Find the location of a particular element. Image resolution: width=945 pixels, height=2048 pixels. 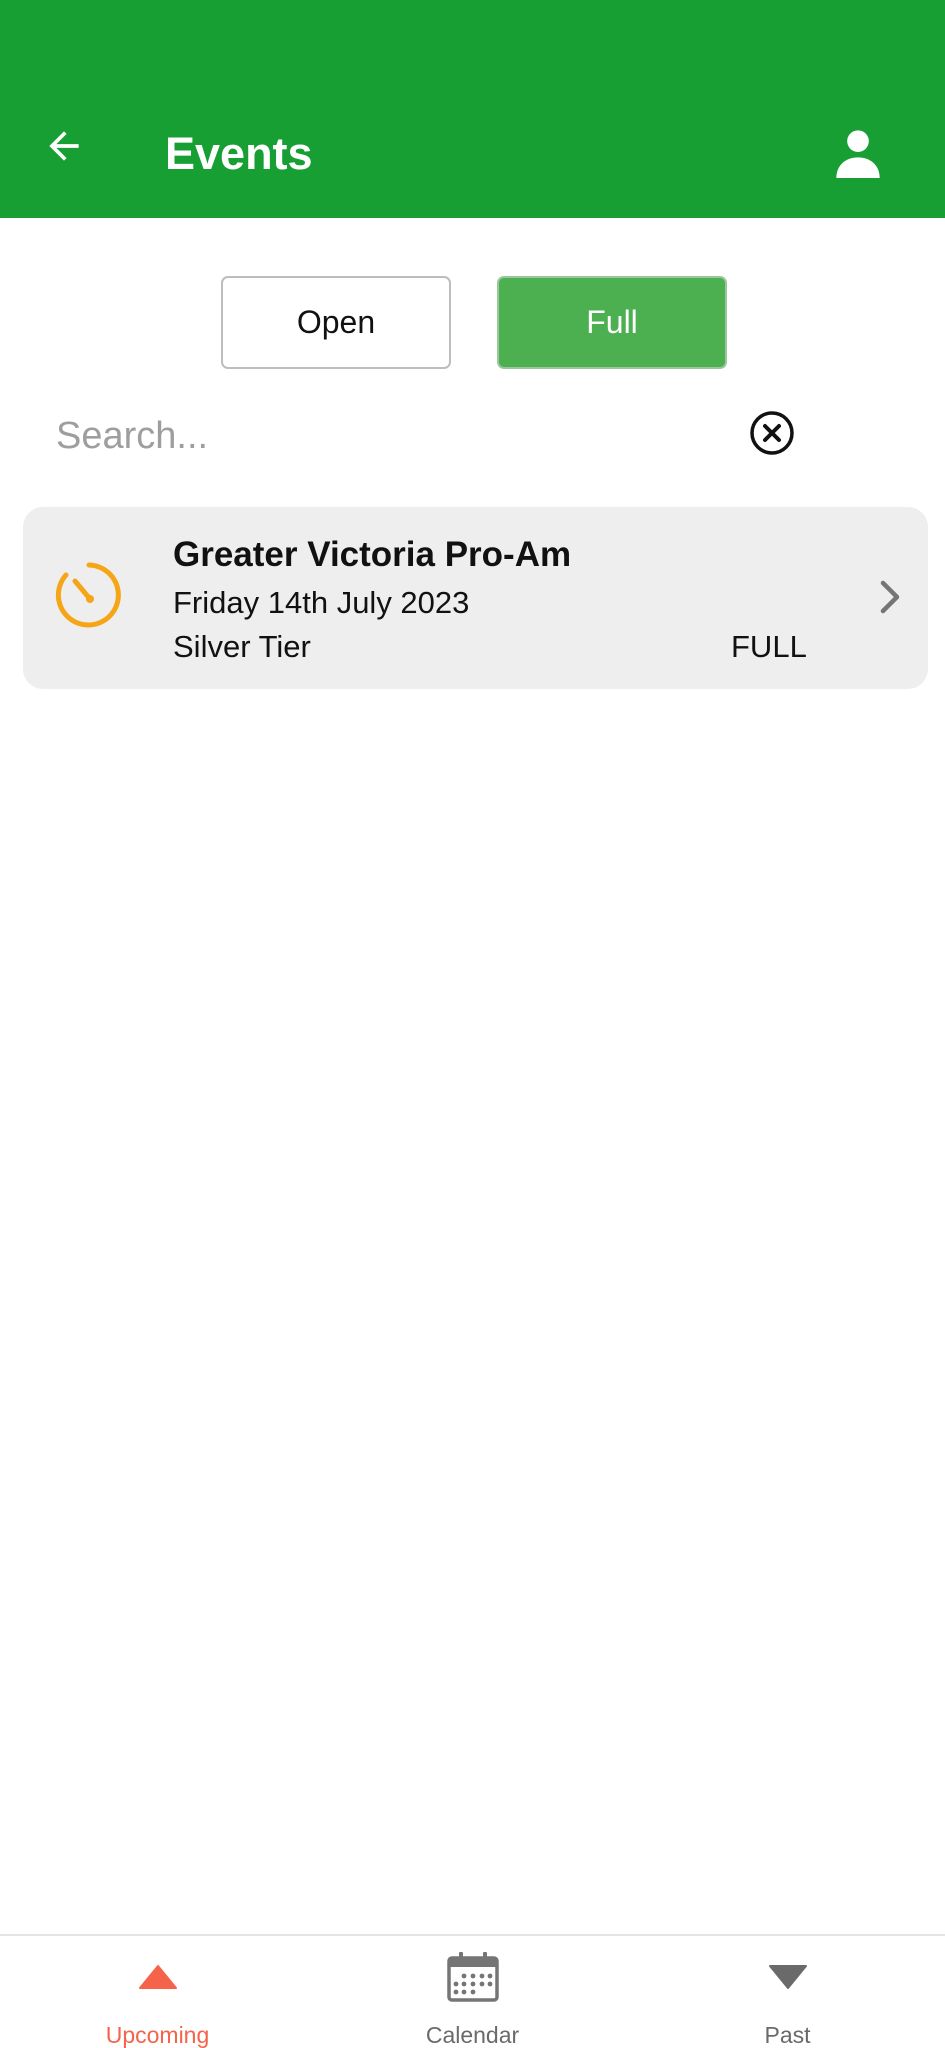

filter-full-label: Full is located at coordinates (612, 322).